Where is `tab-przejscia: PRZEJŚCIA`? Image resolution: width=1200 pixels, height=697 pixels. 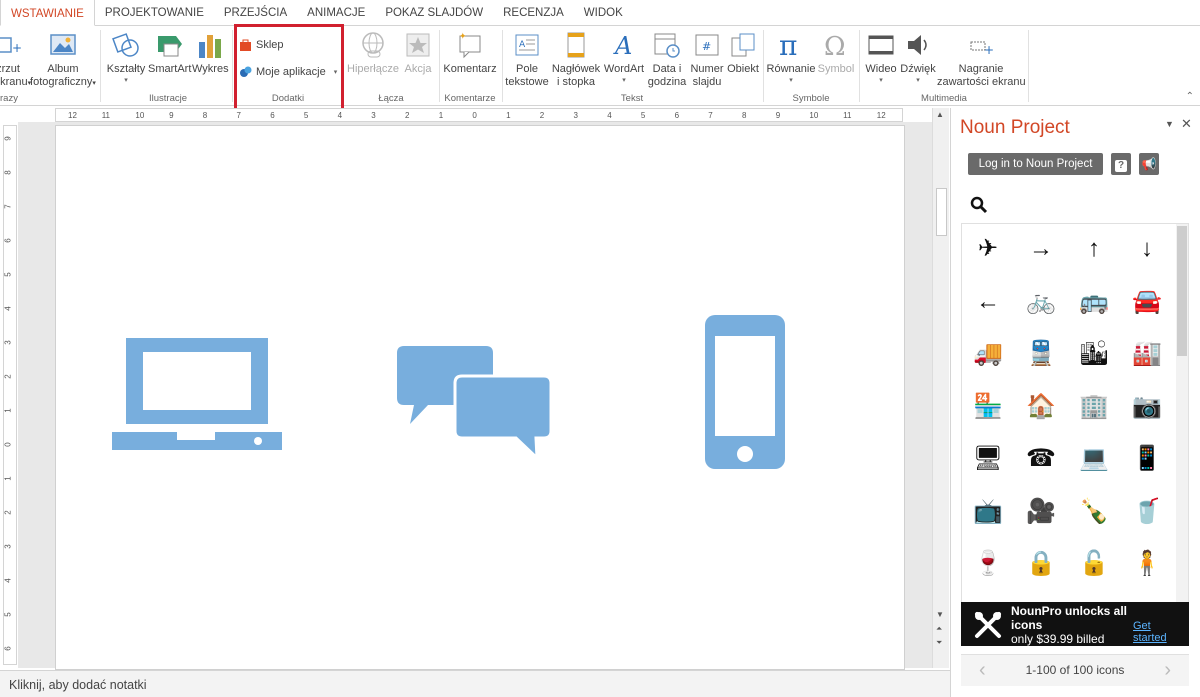
tab-przejscia: PRZEJŚCIA is located at coordinates (255, 12).